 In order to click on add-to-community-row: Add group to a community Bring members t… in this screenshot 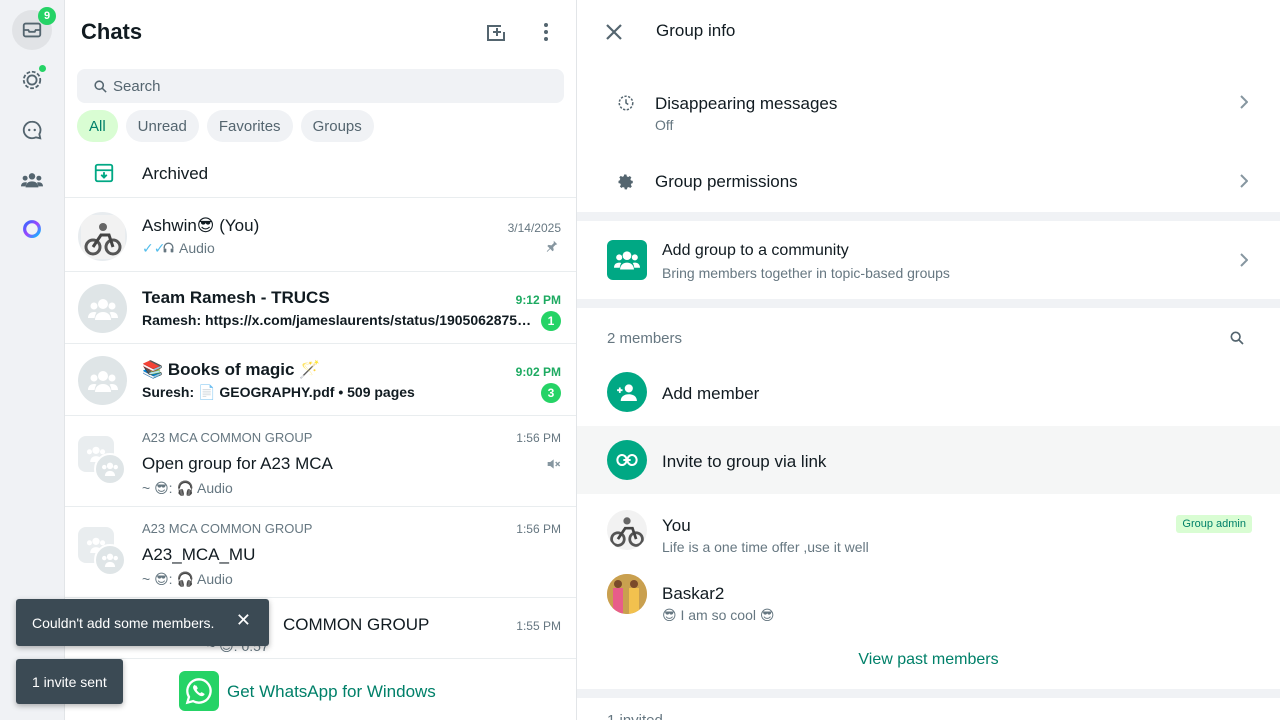, I will do `click(928, 260)`.